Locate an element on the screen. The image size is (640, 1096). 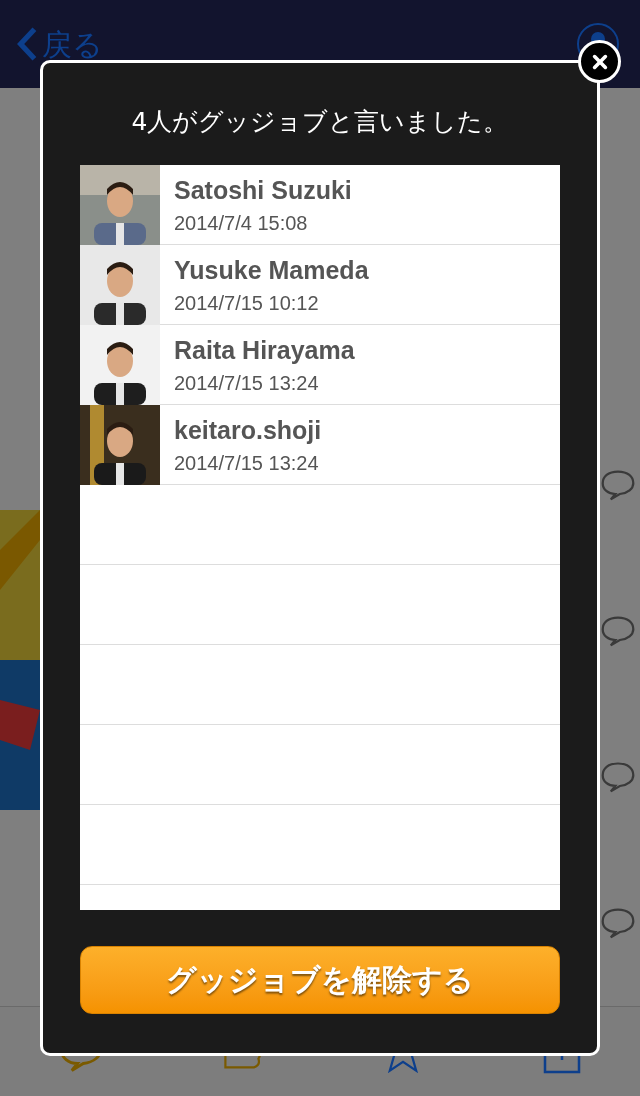
like-time: 2014/7/4 15:08 is located at coordinates (241, 222).